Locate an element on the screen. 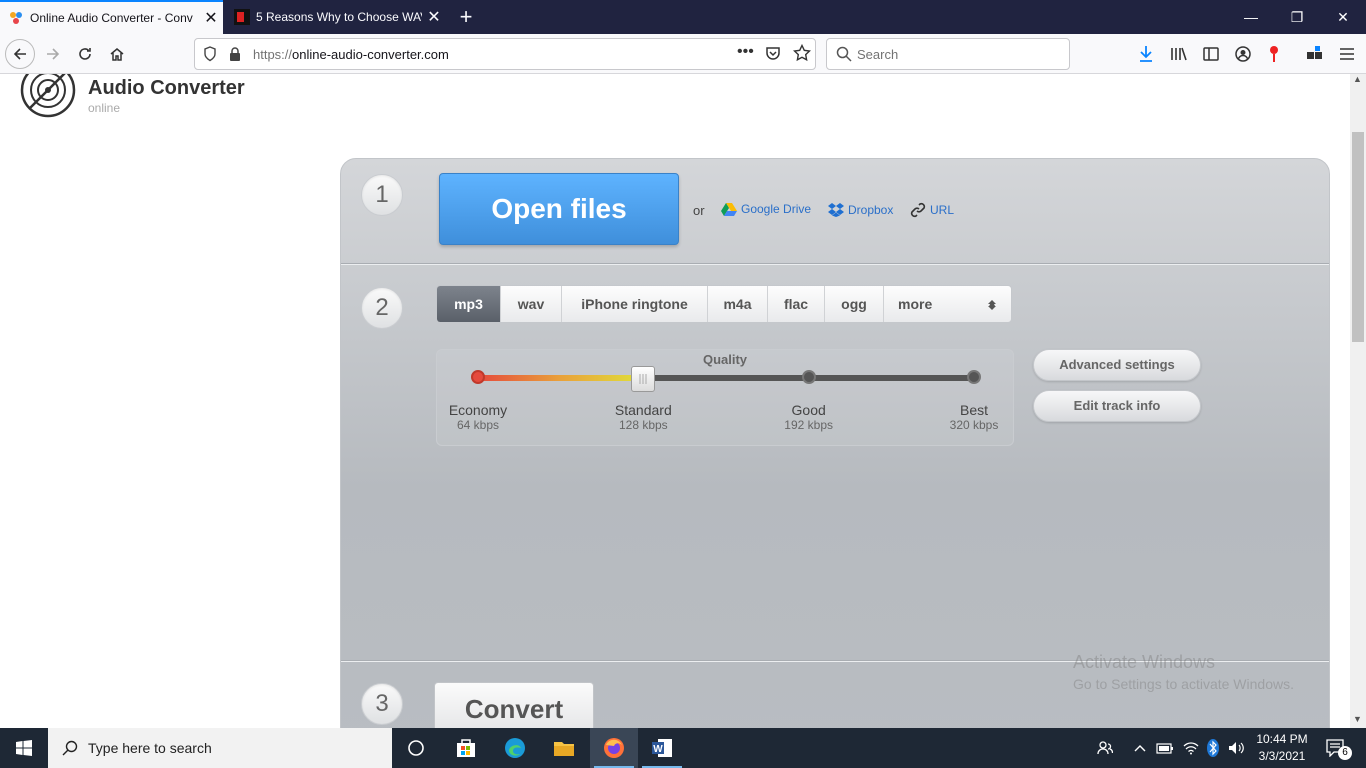 The width and height of the screenshot is (1366, 768). show-hidden-icons-chevron-icon is located at coordinates (1140, 748).